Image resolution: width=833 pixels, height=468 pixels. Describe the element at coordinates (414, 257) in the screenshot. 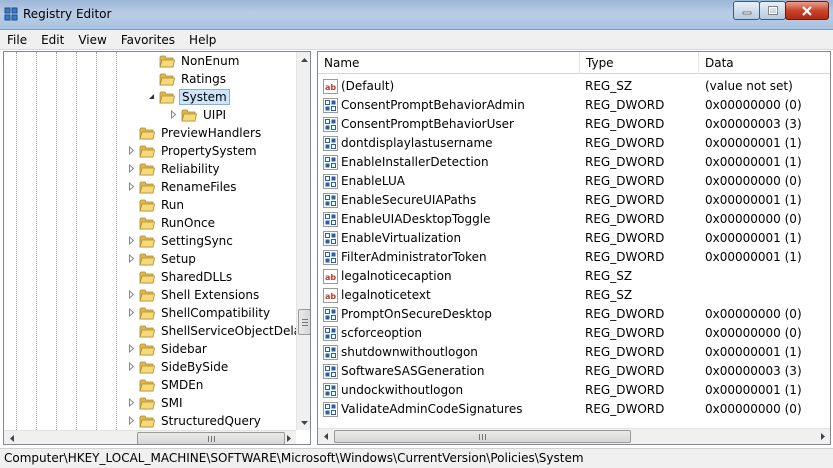

I see `cell-name: FilterAdministratorToken` at that location.